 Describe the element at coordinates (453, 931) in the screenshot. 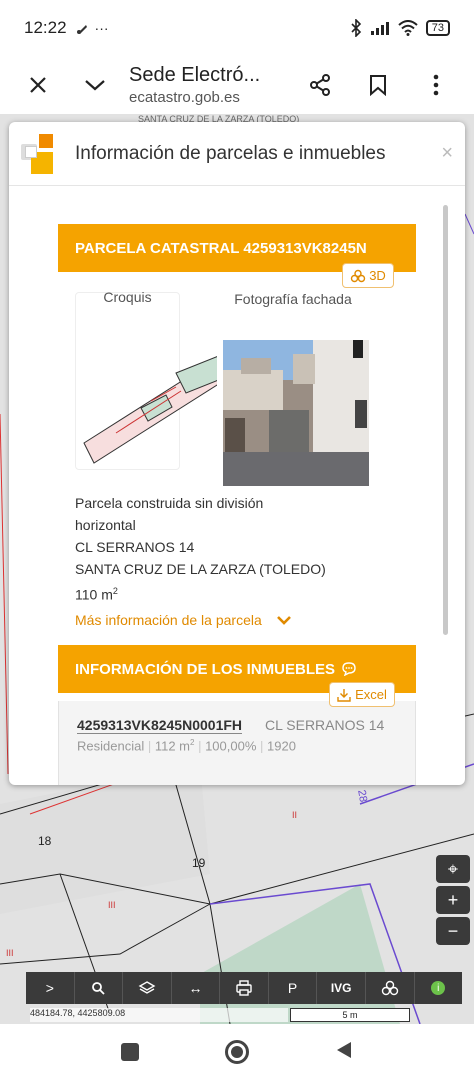

I see `zoom-out-button: −` at that location.